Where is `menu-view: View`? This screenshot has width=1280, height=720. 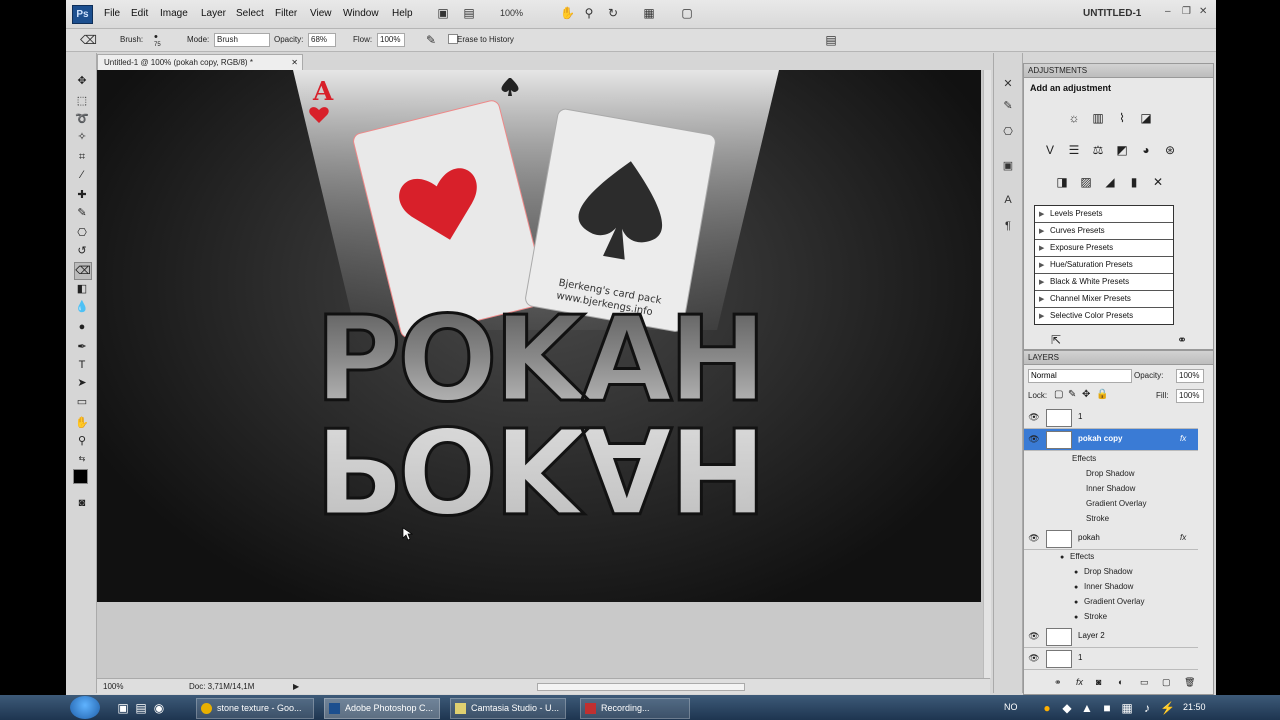 menu-view: View is located at coordinates (321, 13).